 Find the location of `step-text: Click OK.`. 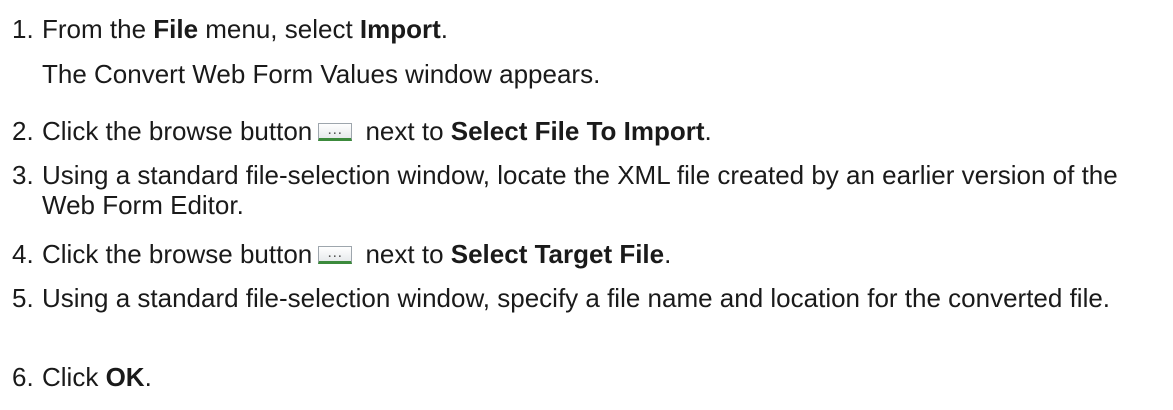

step-text: Click OK. is located at coordinates (604, 377).